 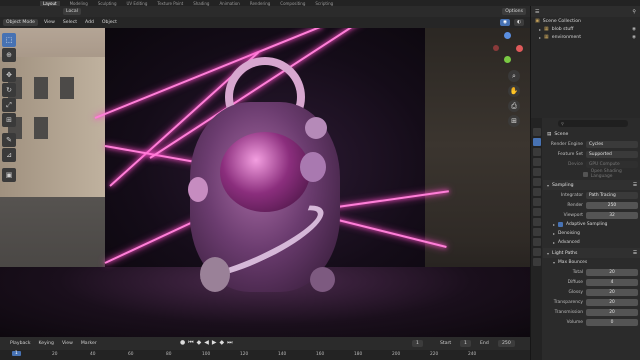 I want to click on workspace-tab-modeling: Modeling, so click(x=79, y=3).